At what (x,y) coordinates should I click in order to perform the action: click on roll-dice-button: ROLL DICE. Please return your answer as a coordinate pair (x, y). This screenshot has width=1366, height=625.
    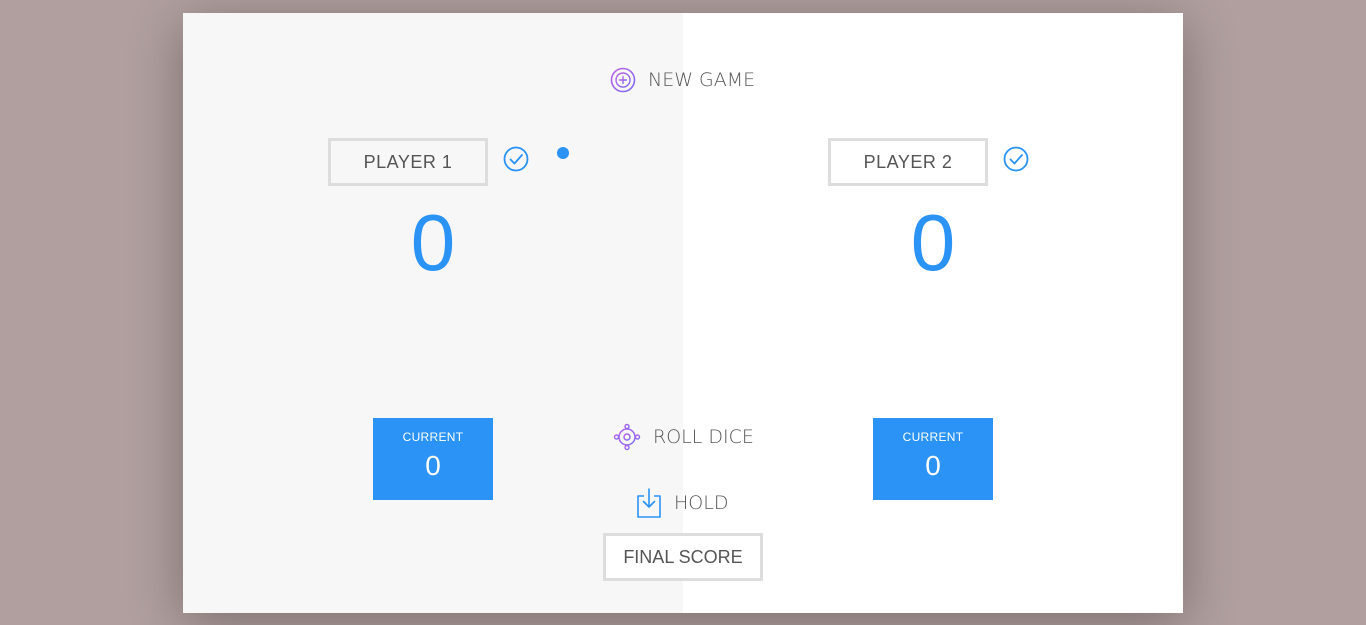
    Looking at the image, I should click on (683, 437).